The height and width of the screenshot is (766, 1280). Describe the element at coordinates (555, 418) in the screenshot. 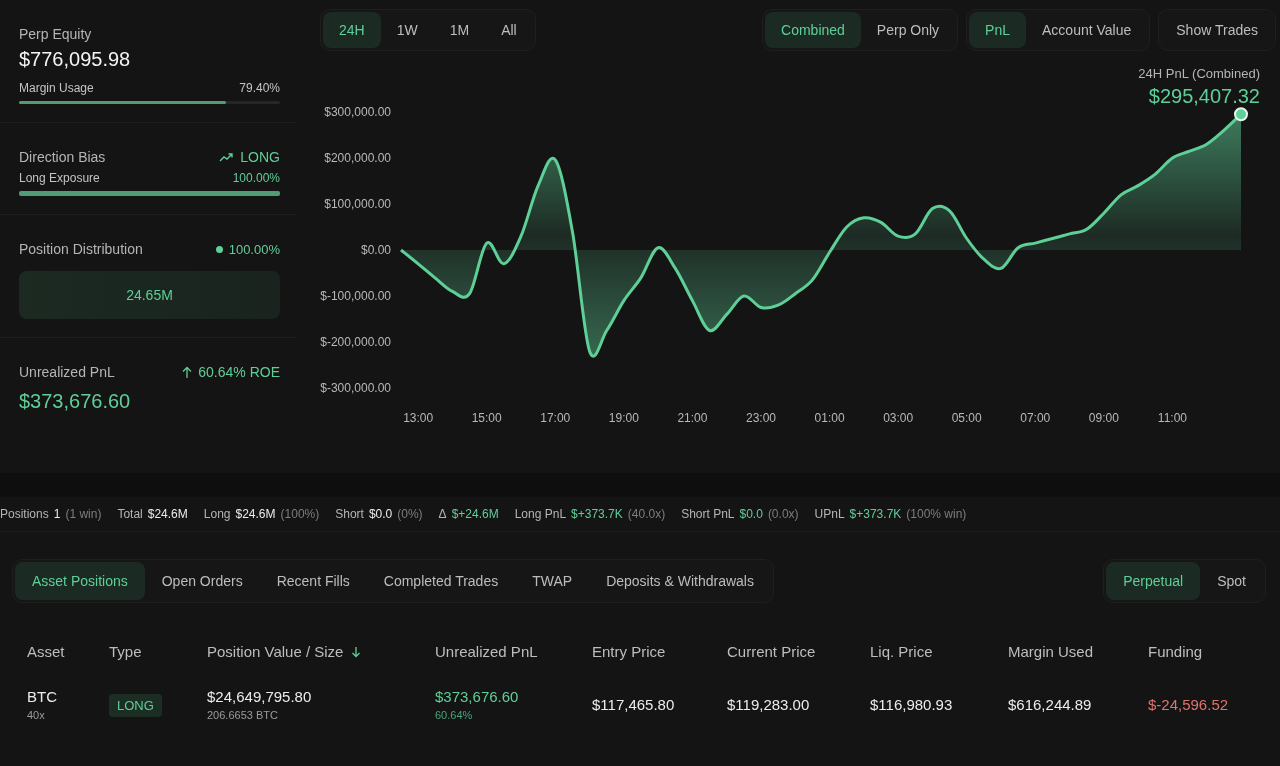

I see `x-tick-label: 17:00` at that location.